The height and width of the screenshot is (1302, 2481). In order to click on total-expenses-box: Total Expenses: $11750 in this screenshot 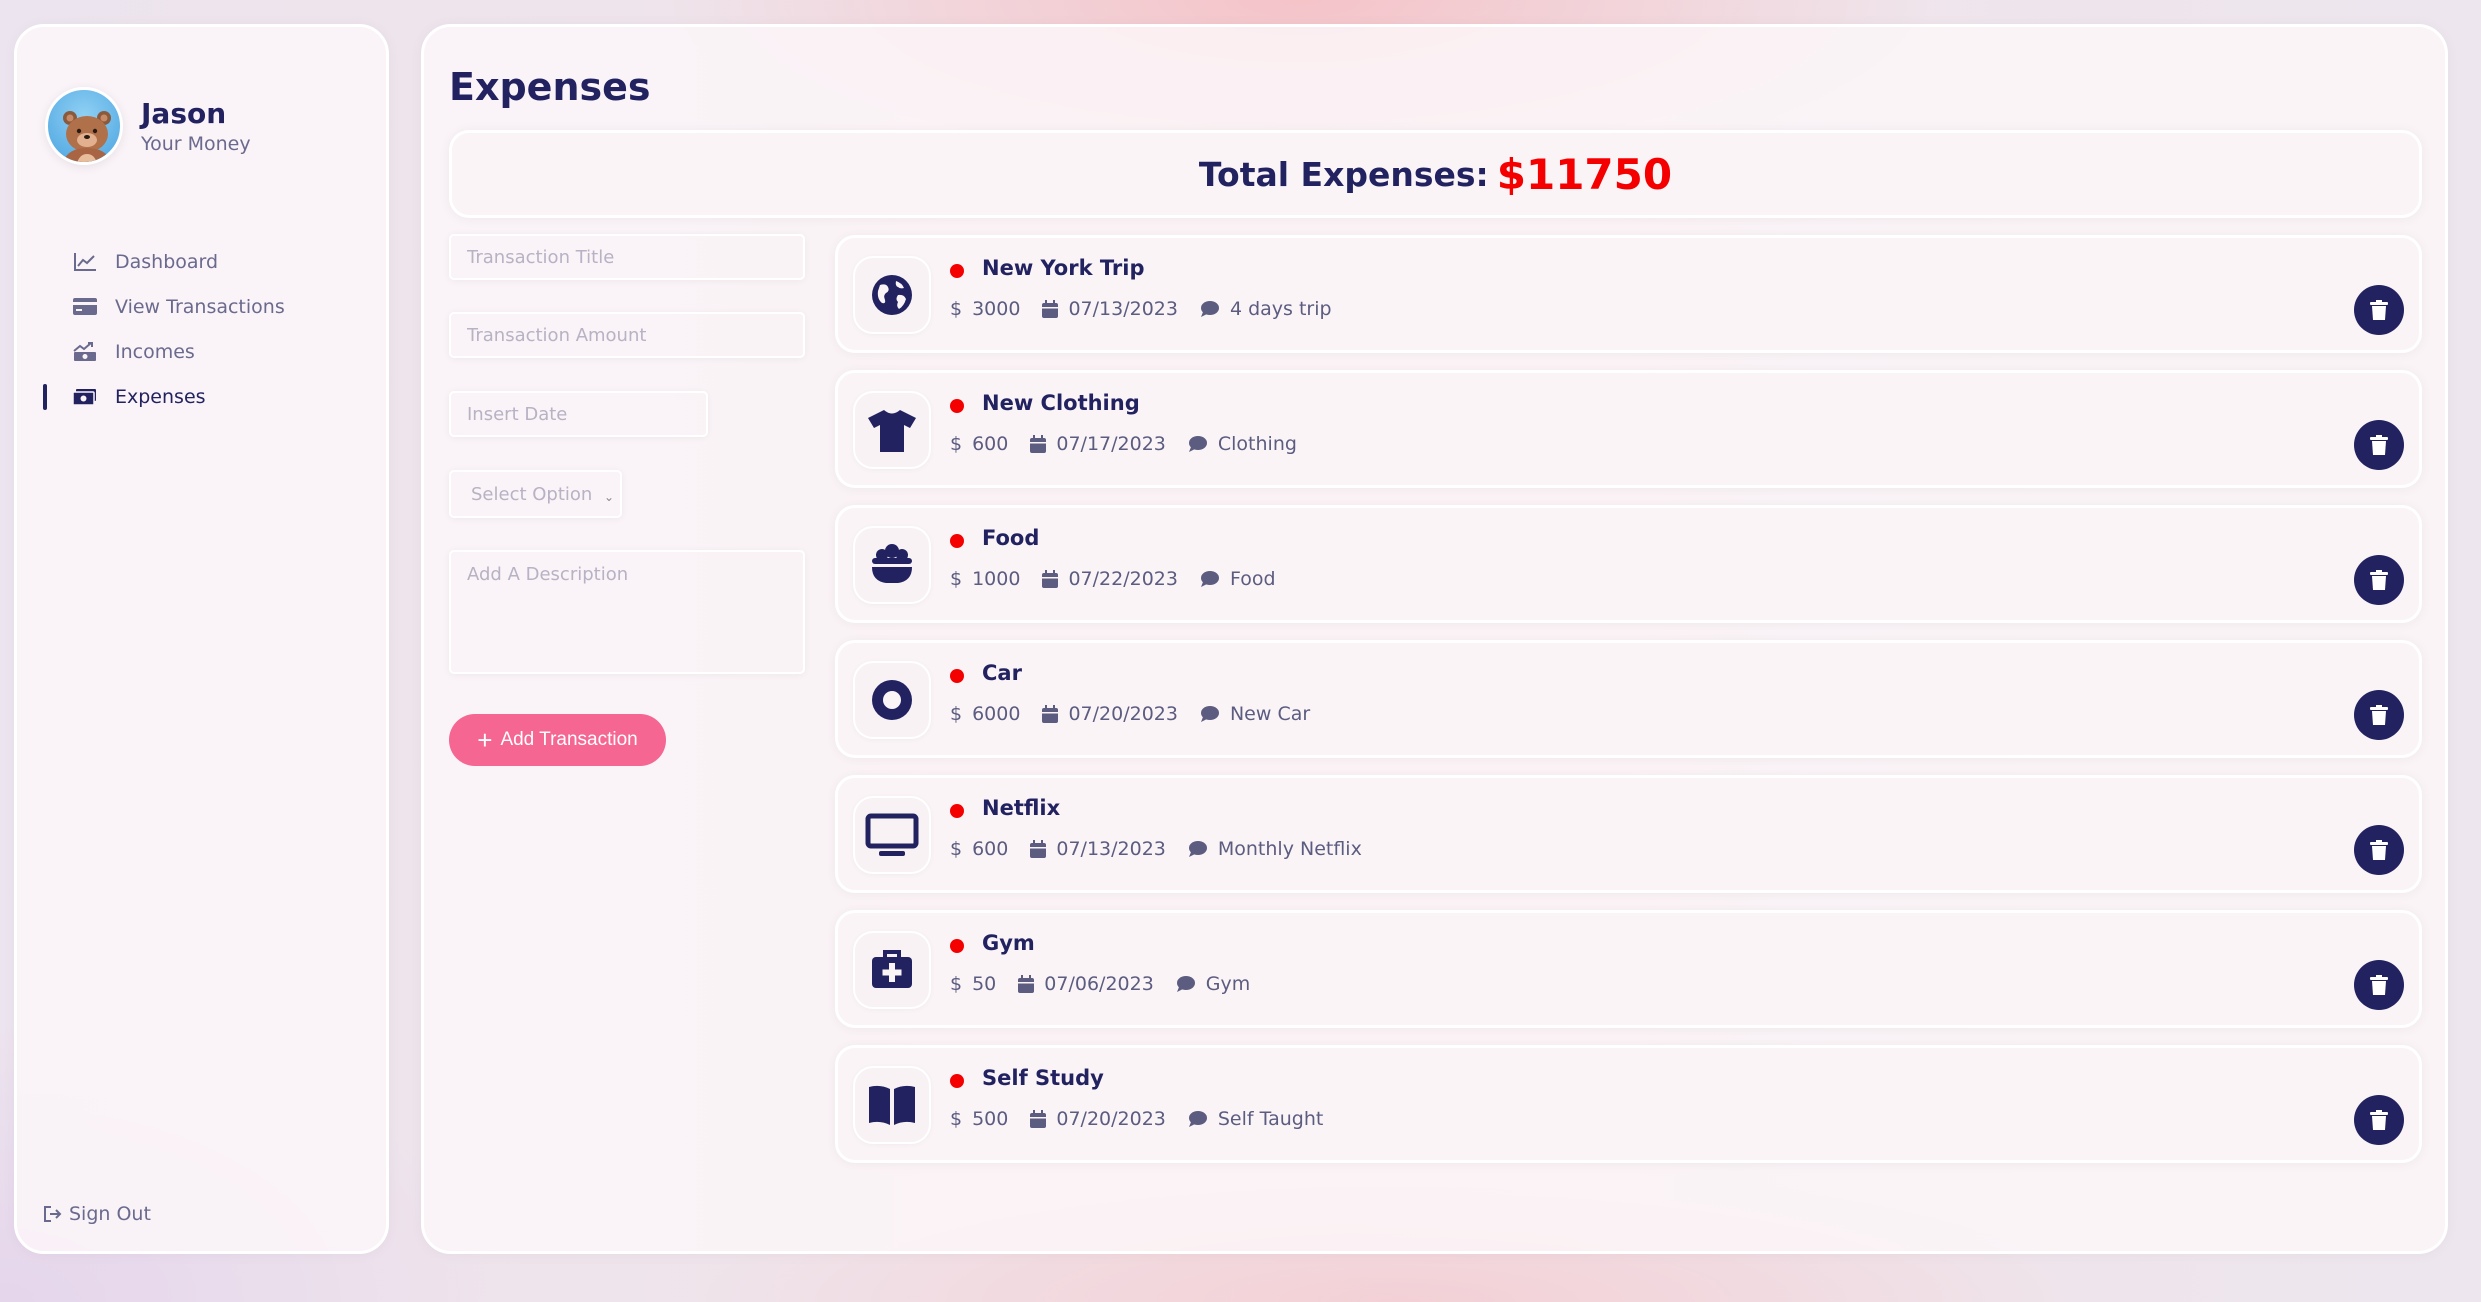, I will do `click(1435, 174)`.